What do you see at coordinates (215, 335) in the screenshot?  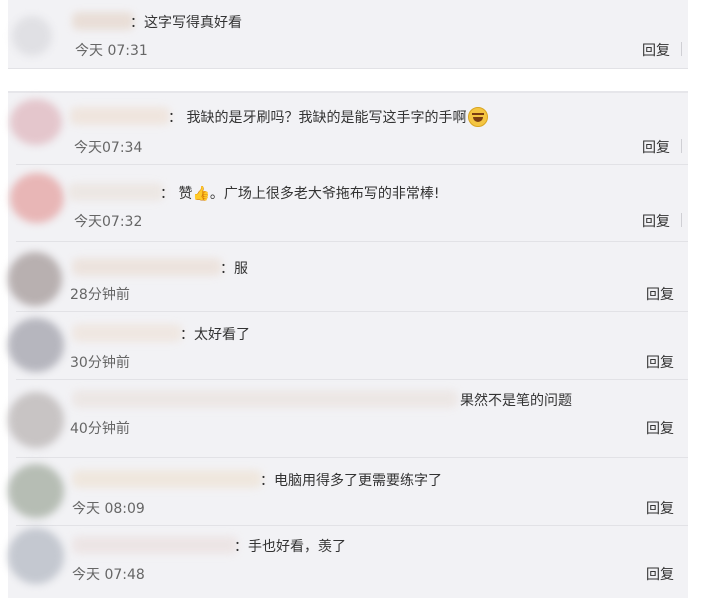 I see `comment-text: ：太好看了` at bounding box center [215, 335].